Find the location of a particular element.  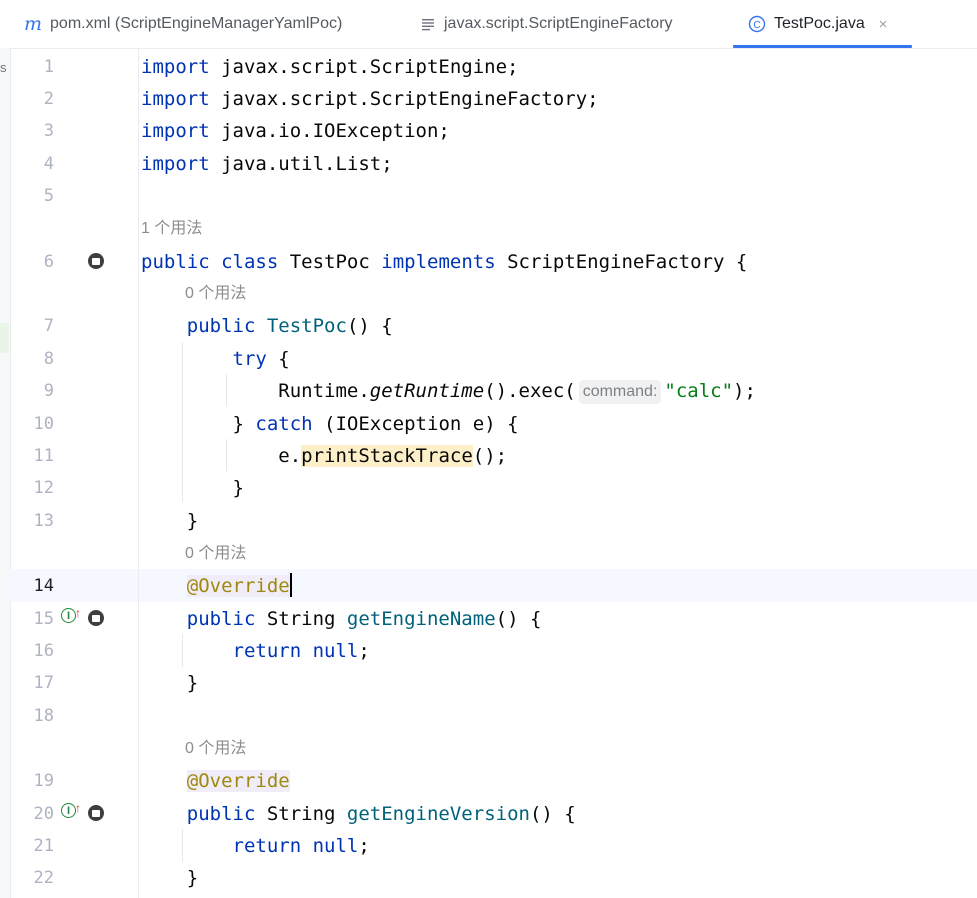

close-icon: × is located at coordinates (883, 24).